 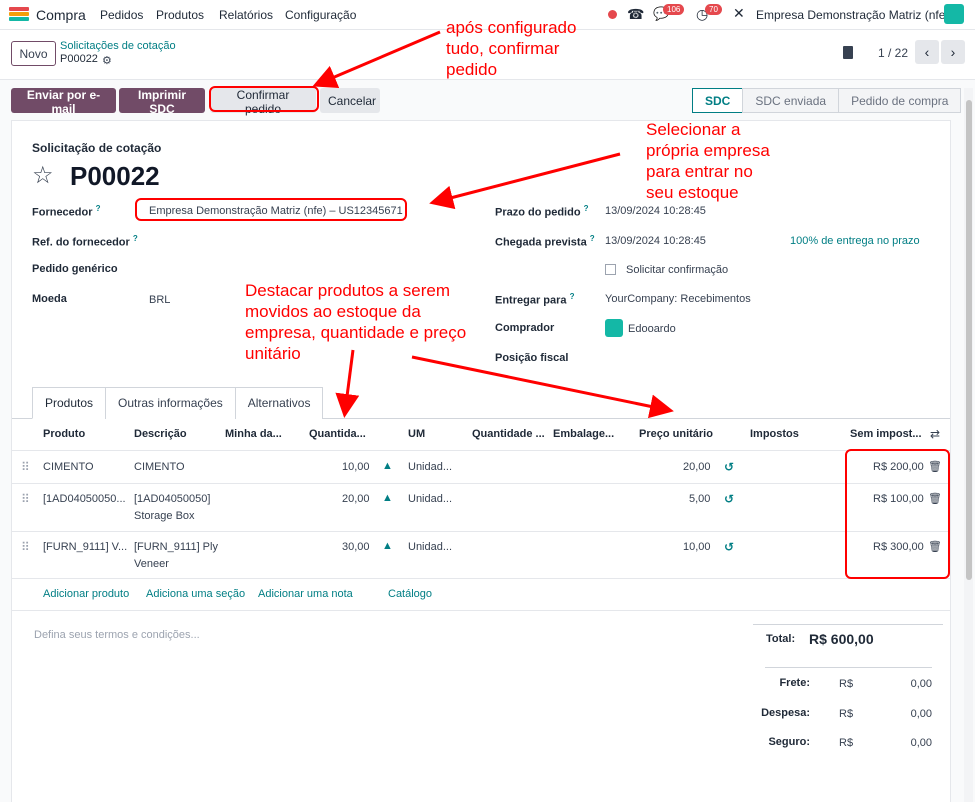 I want to click on pager-next-button: ›, so click(x=953, y=52).